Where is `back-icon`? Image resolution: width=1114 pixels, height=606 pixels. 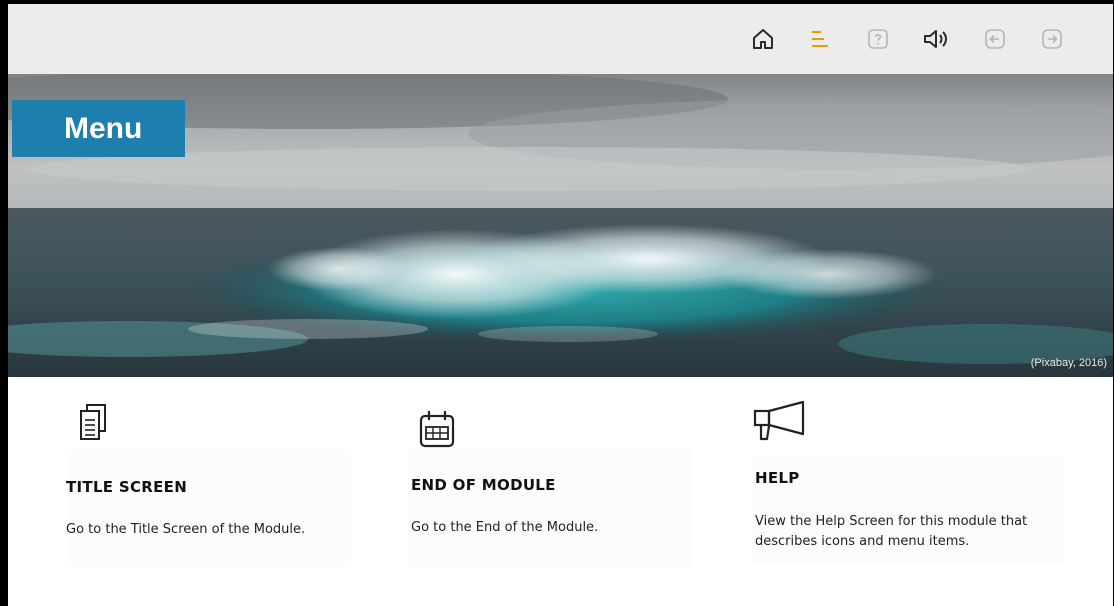
back-icon is located at coordinates (995, 39).